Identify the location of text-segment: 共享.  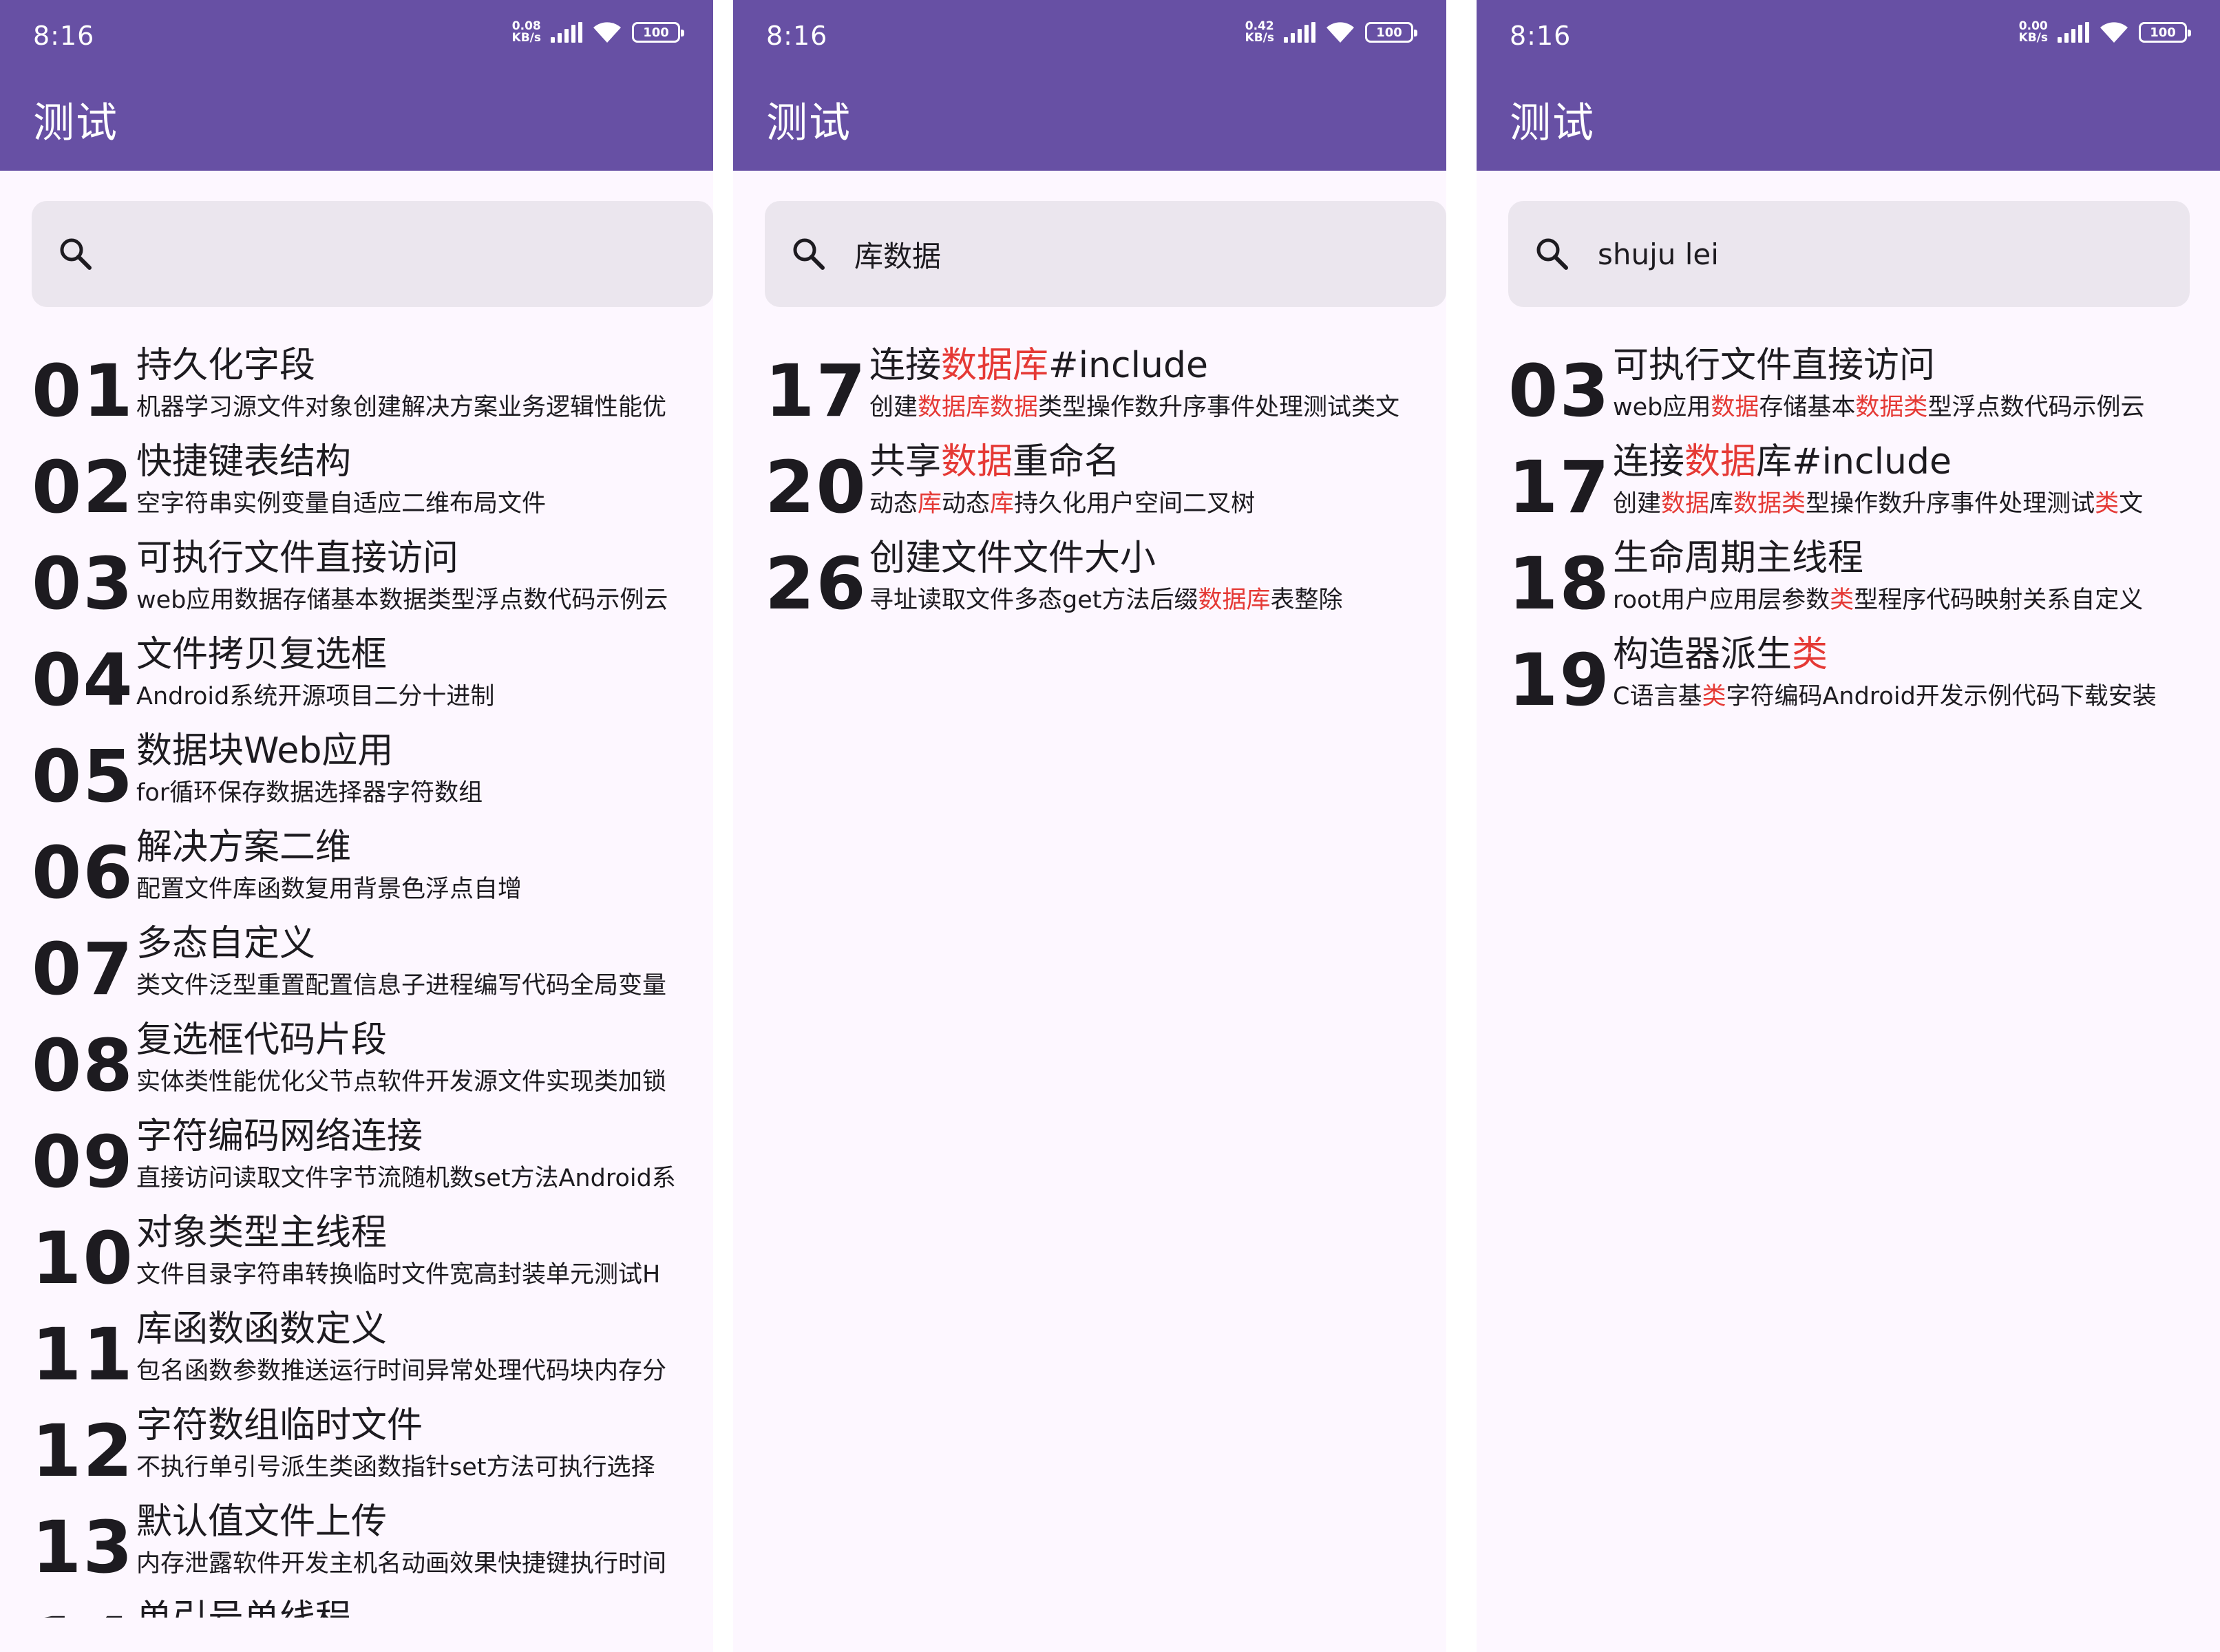
(905, 462).